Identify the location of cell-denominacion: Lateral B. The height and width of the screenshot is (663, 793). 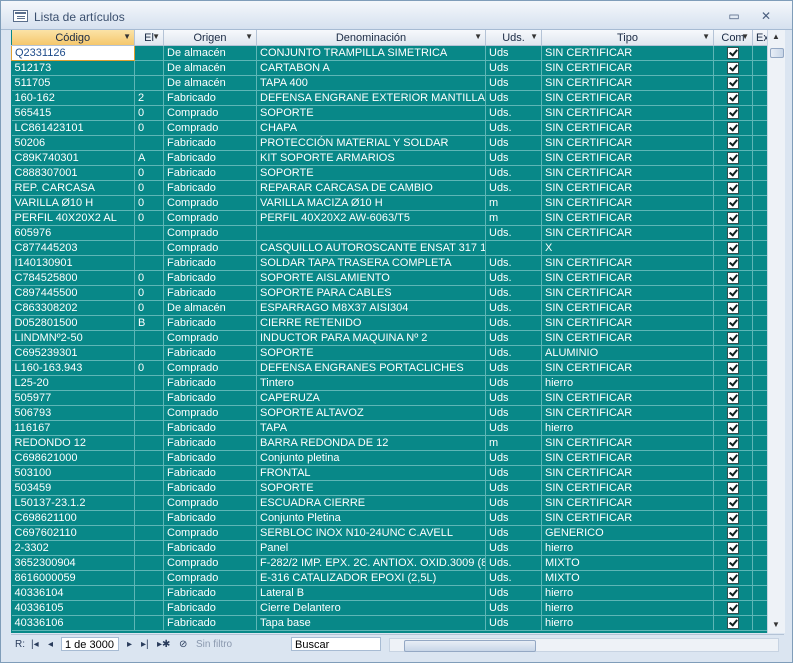
(371, 593).